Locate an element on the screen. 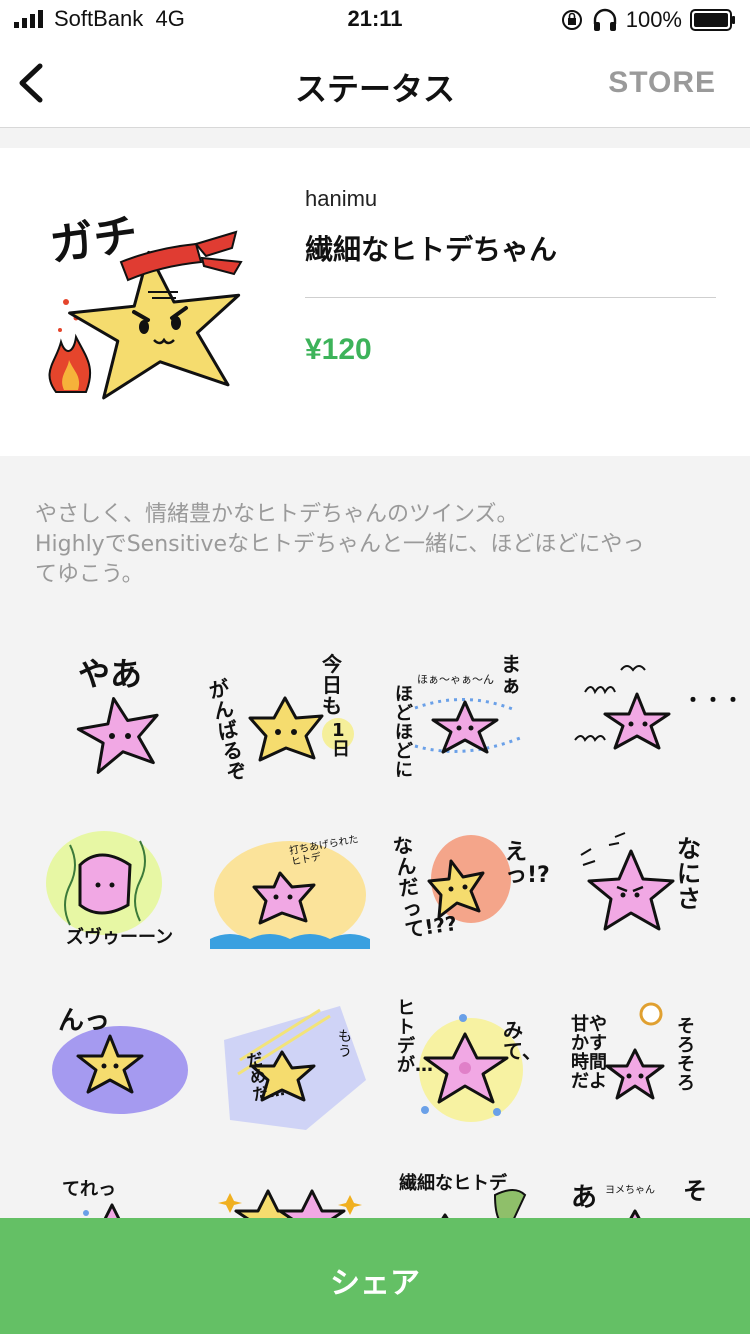 This screenshot has height=1334, width=750. headphones-icon is located at coordinates (604, 19).